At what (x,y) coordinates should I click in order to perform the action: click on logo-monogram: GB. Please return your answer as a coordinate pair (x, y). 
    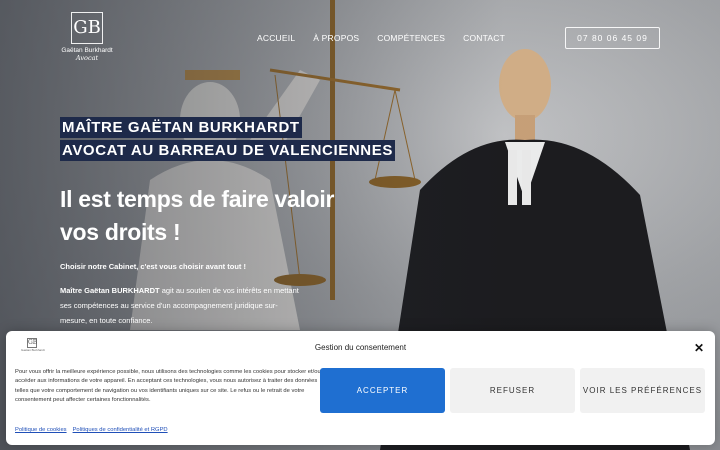
    Looking at the image, I should click on (87, 28).